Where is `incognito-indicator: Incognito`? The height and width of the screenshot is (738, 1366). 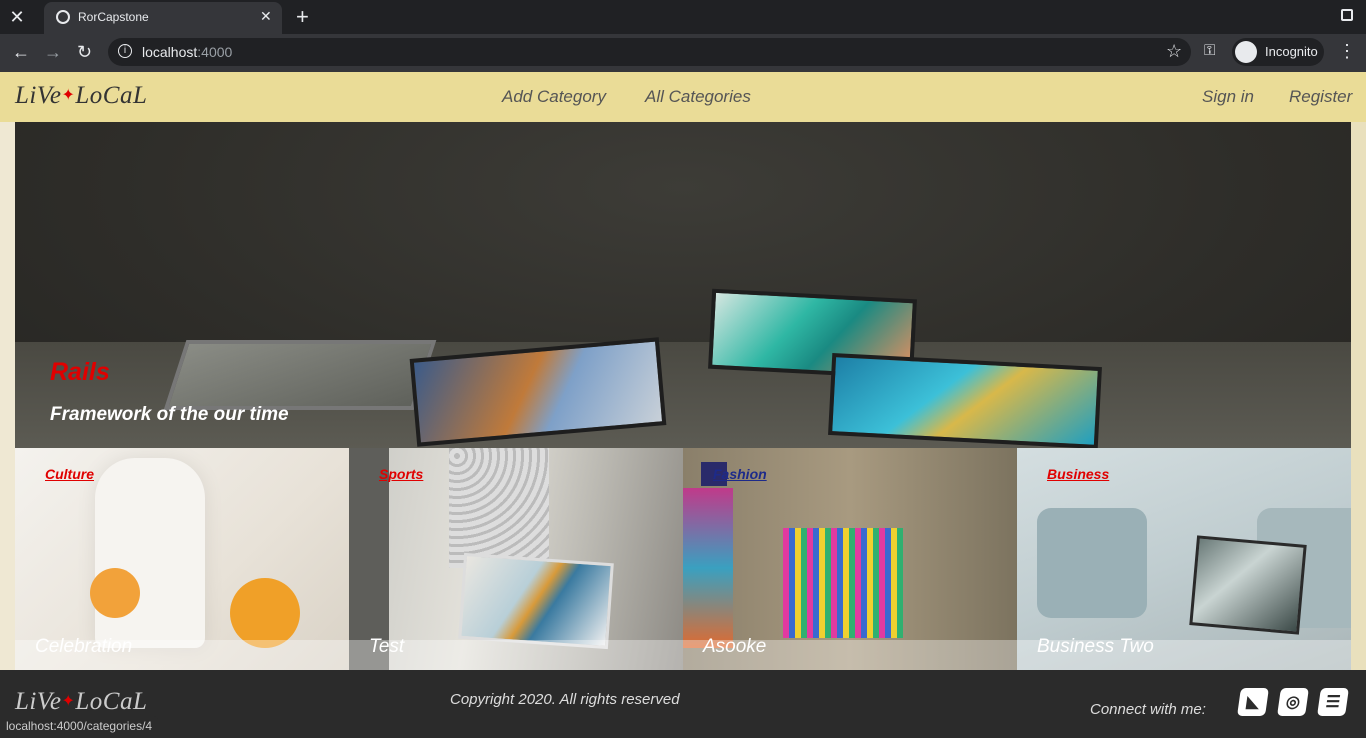
incognito-indicator: Incognito is located at coordinates (1278, 52).